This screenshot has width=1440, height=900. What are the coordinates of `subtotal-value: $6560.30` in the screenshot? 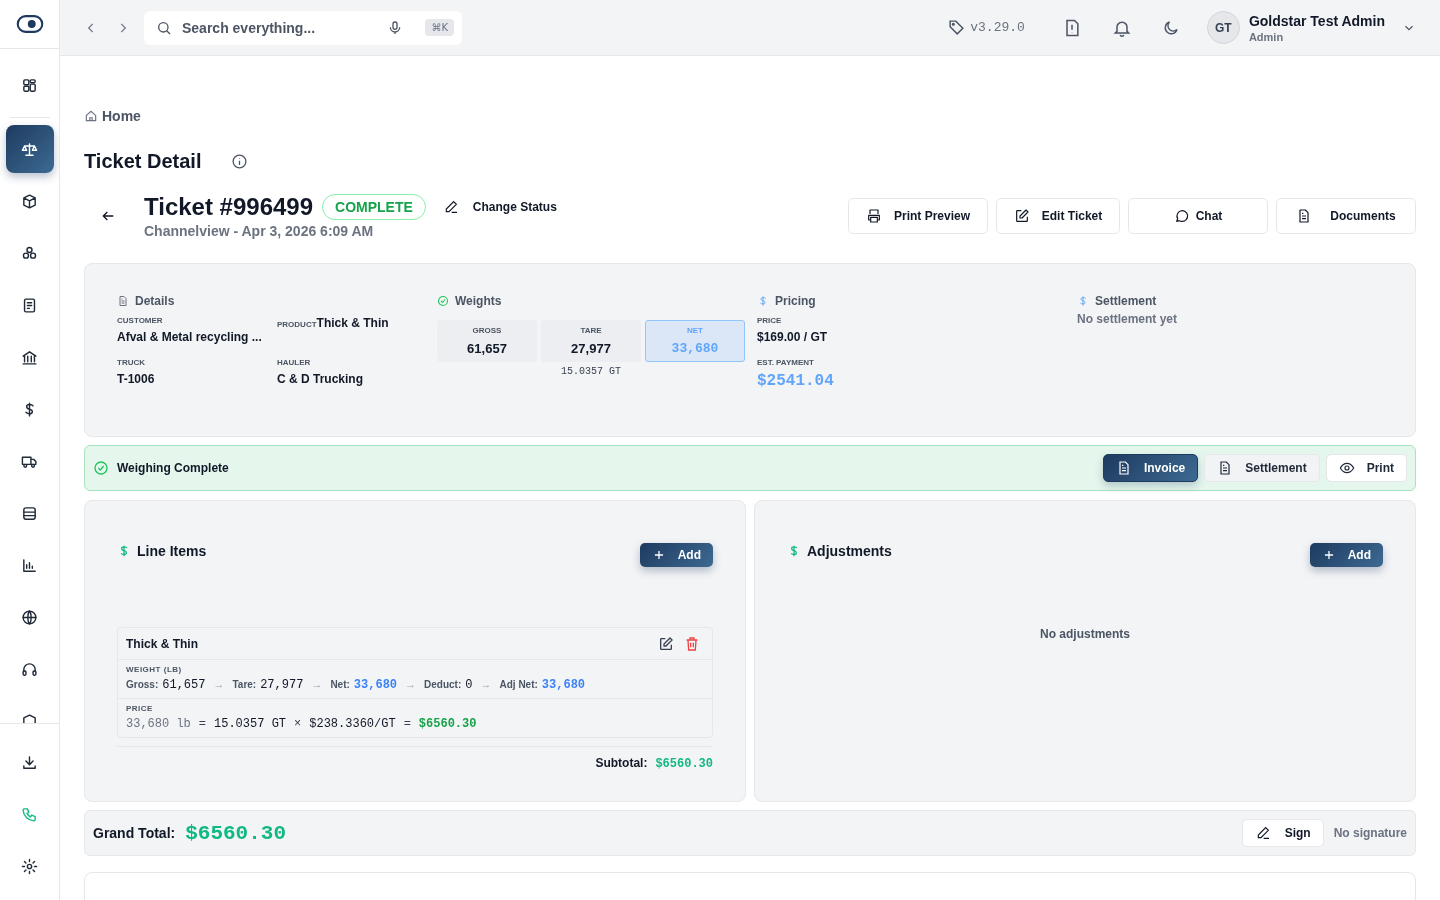 It's located at (684, 764).